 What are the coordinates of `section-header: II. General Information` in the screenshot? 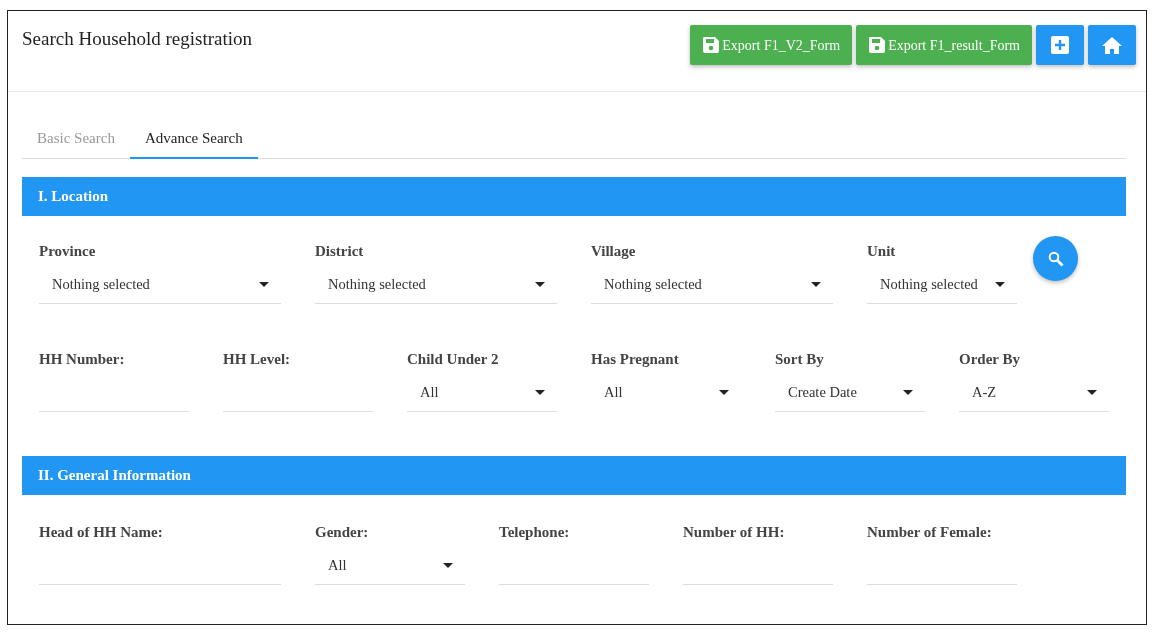 It's located at (574, 475).